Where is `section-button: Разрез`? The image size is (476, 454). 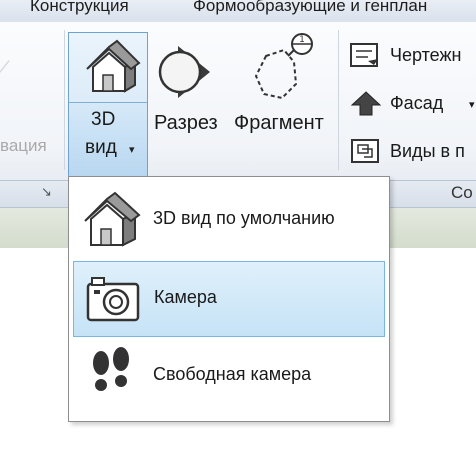 section-button: Разрез is located at coordinates (188, 87).